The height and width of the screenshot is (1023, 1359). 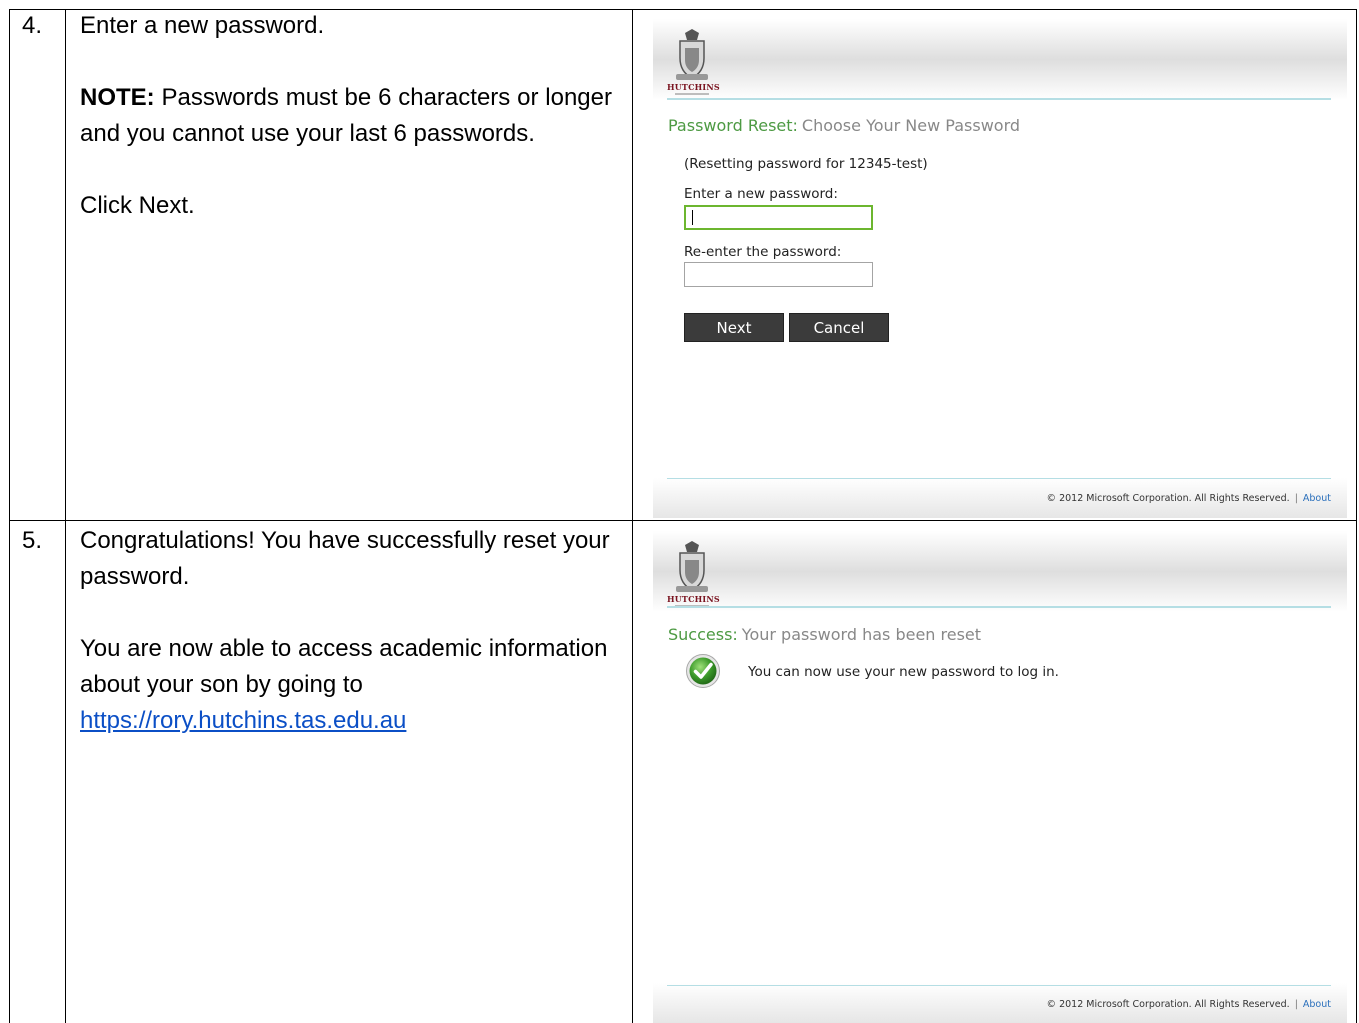 What do you see at coordinates (32, 25) in the screenshot?
I see `step-number: 4.` at bounding box center [32, 25].